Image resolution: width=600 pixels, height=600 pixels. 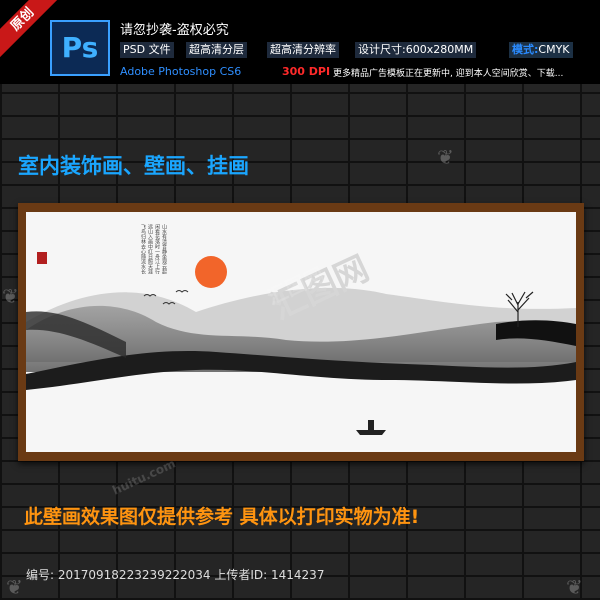 What do you see at coordinates (174, 30) in the screenshot?
I see `copyright-warning: 请忽抄袭-盗权必究` at bounding box center [174, 30].